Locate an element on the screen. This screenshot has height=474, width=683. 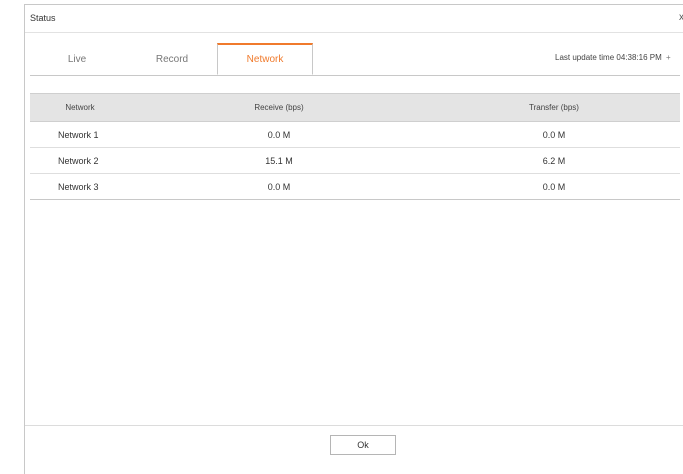
footer-divider is located at coordinates (354, 425).